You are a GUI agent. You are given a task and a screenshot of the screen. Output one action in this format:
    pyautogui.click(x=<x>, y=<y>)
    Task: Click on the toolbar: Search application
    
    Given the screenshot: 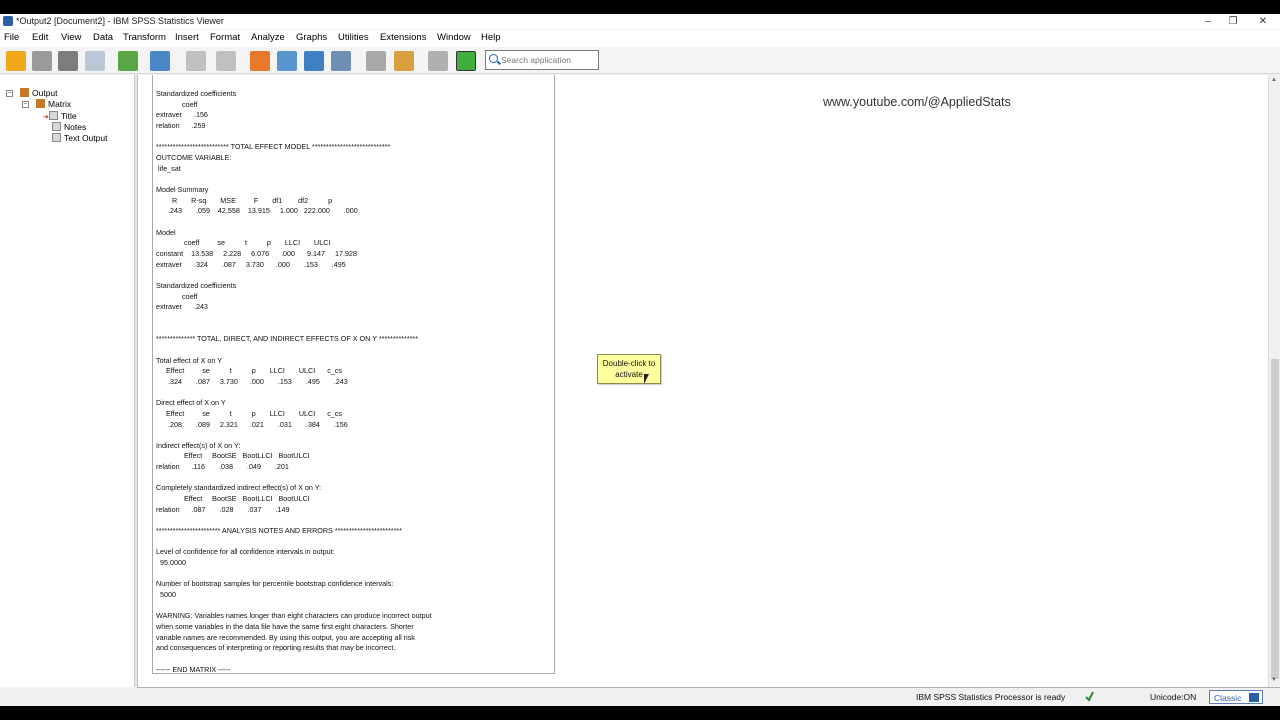 What is the action you would take?
    pyautogui.click(x=640, y=60)
    